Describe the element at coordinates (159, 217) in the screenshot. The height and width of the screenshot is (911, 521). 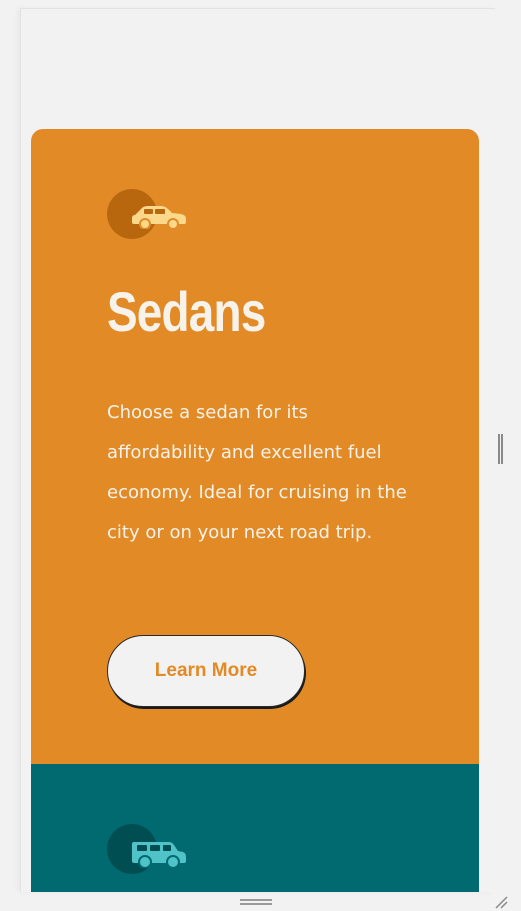
I see `sedan-car-icon` at that location.